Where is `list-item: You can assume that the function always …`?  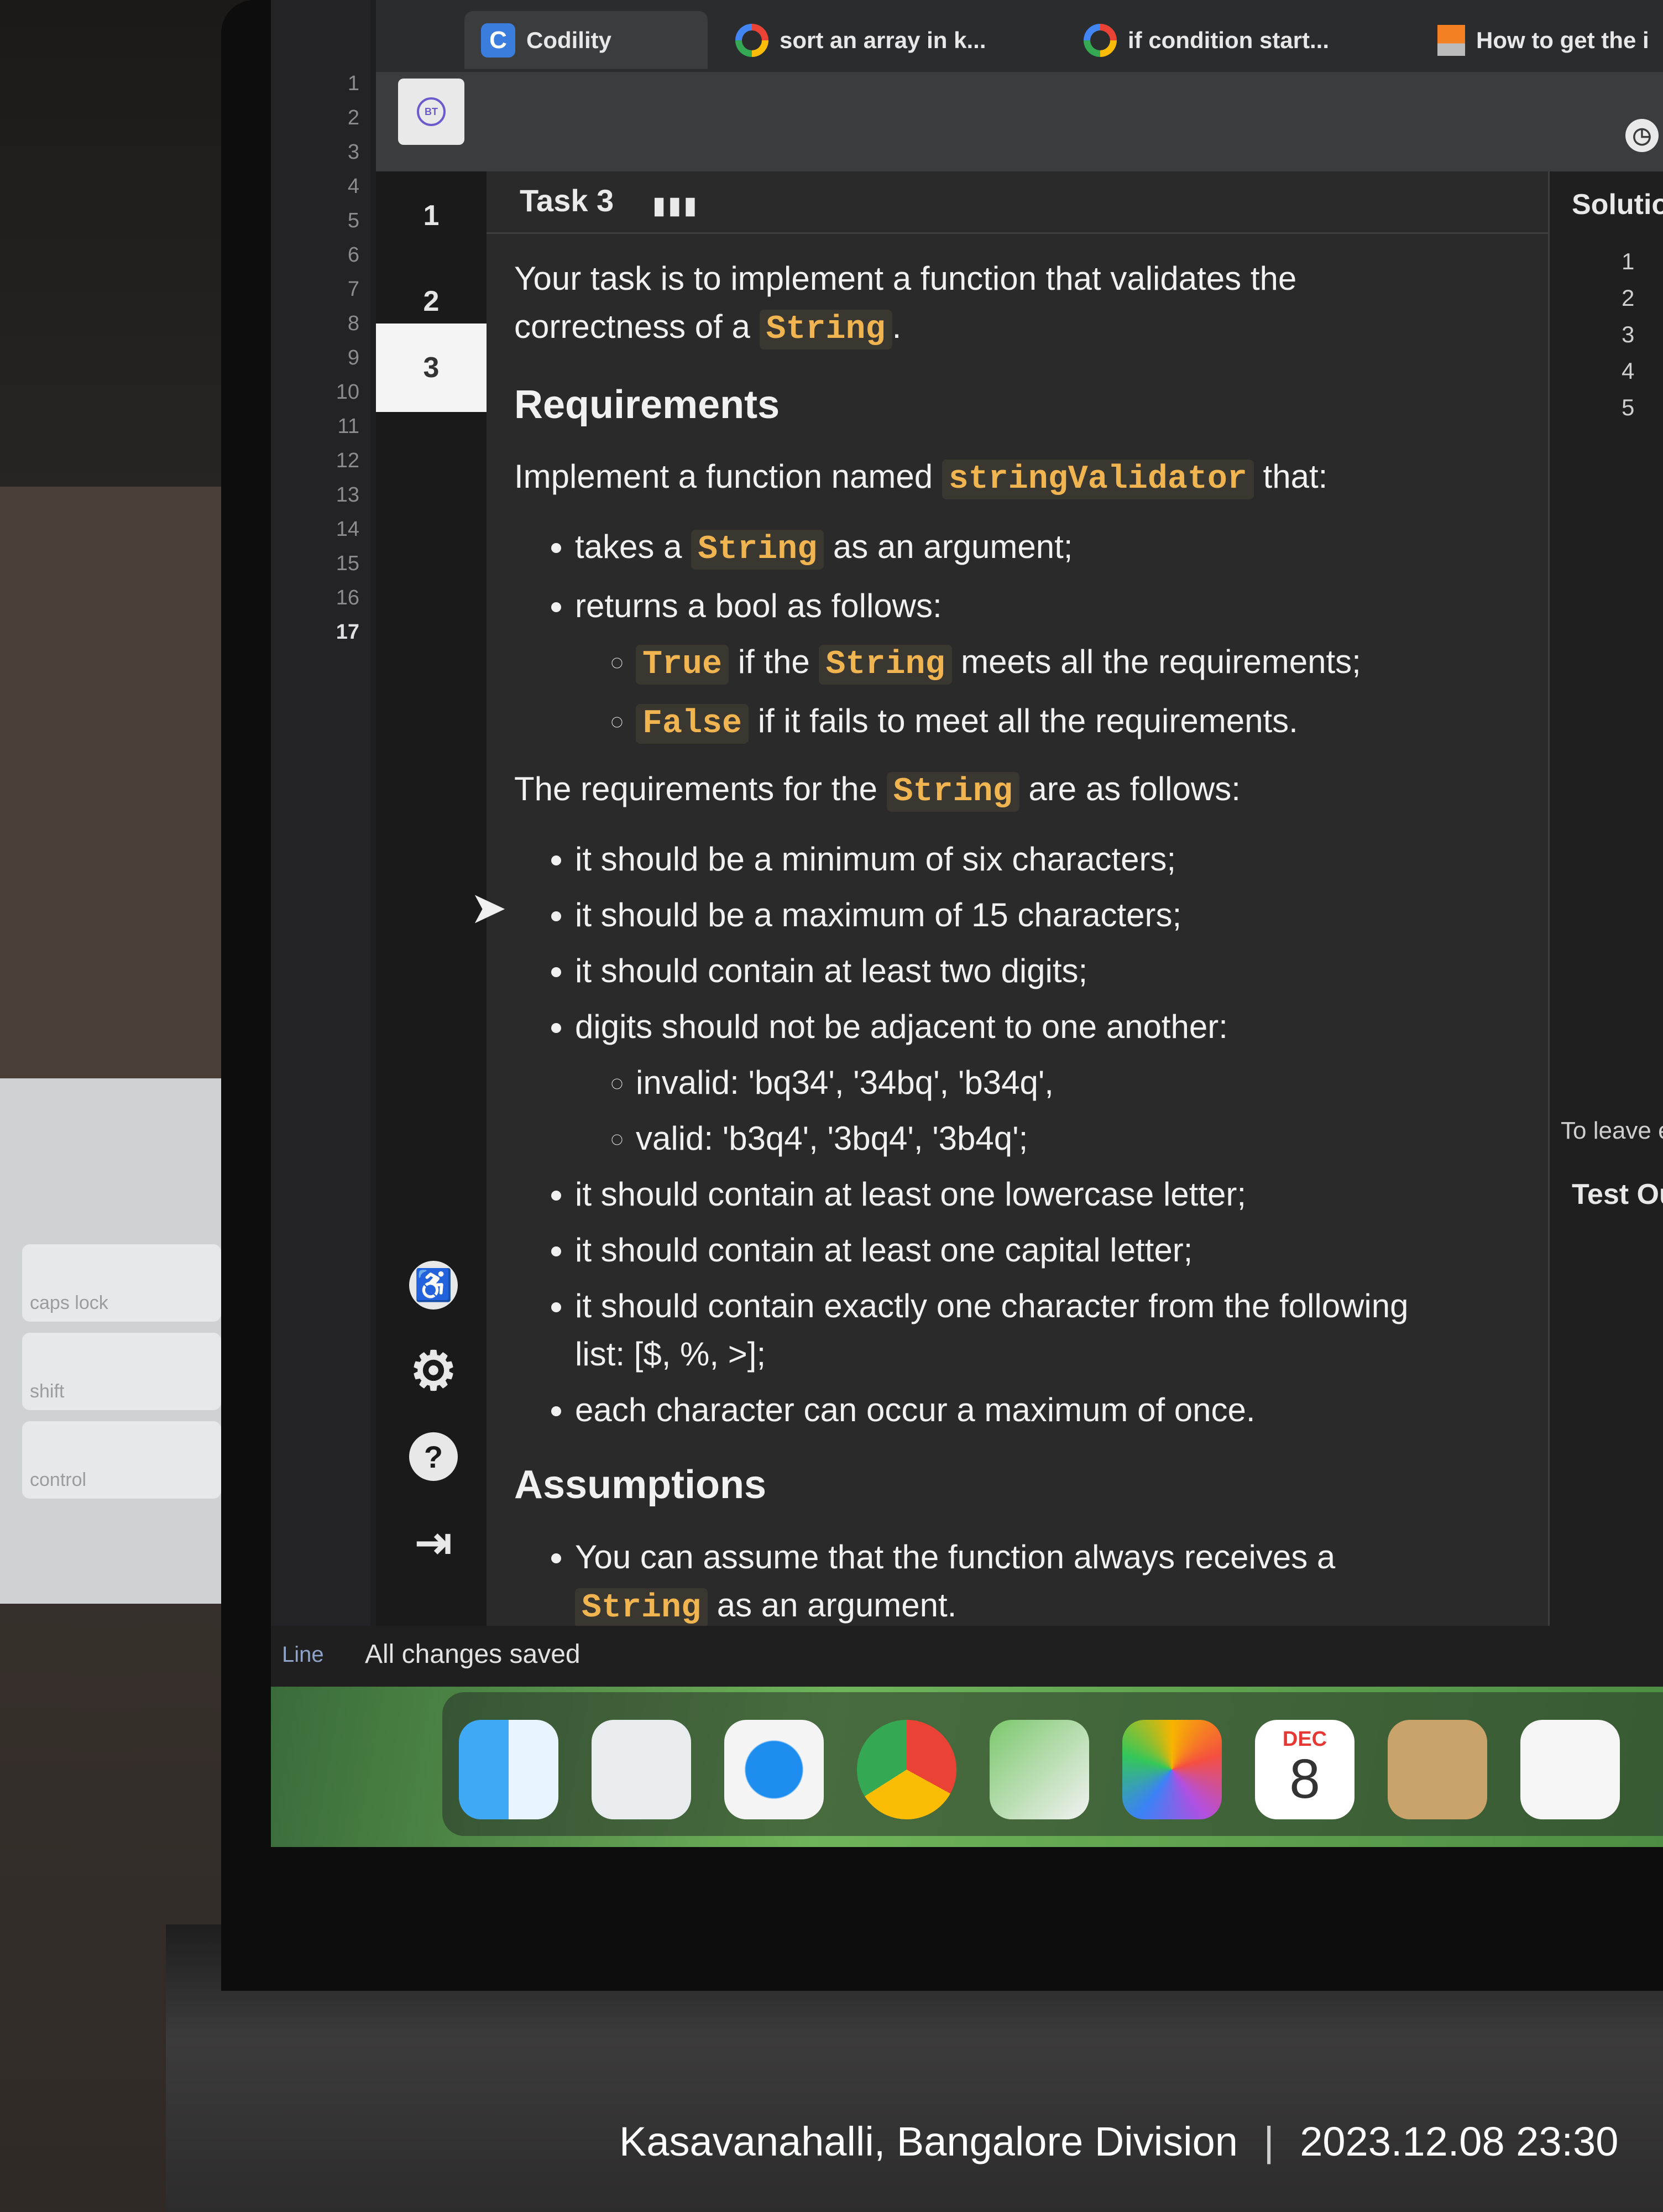 list-item: You can assume that the function always … is located at coordinates (1020, 1583).